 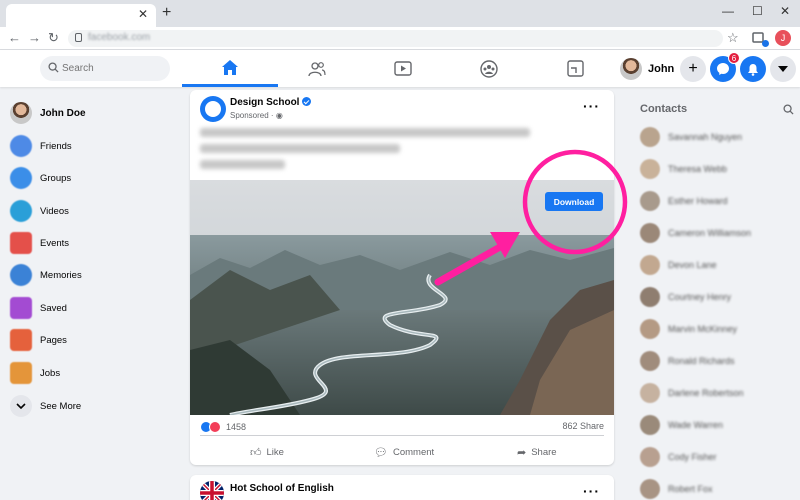 I want to click on extension-icon, so click(x=760, y=39).